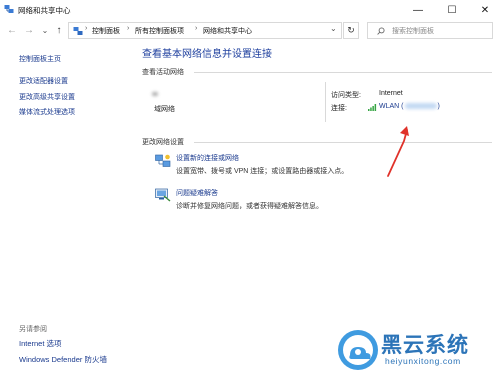 This screenshot has height=377, width=500. What do you see at coordinates (47, 112) in the screenshot?
I see `sidebar-item-media-streaming: 媒体流式处理选项` at bounding box center [47, 112].